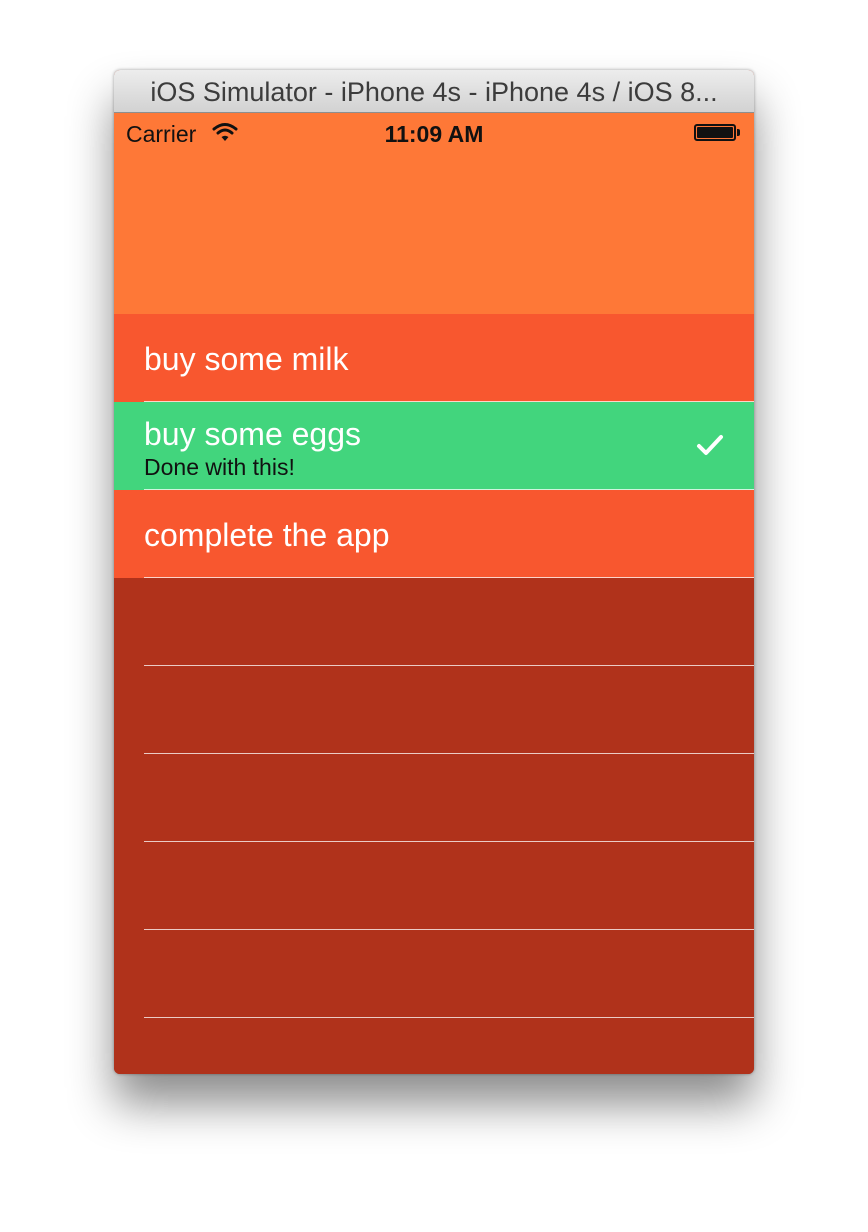 The height and width of the screenshot is (1232, 868). I want to click on todo-title: complete the app, so click(267, 535).